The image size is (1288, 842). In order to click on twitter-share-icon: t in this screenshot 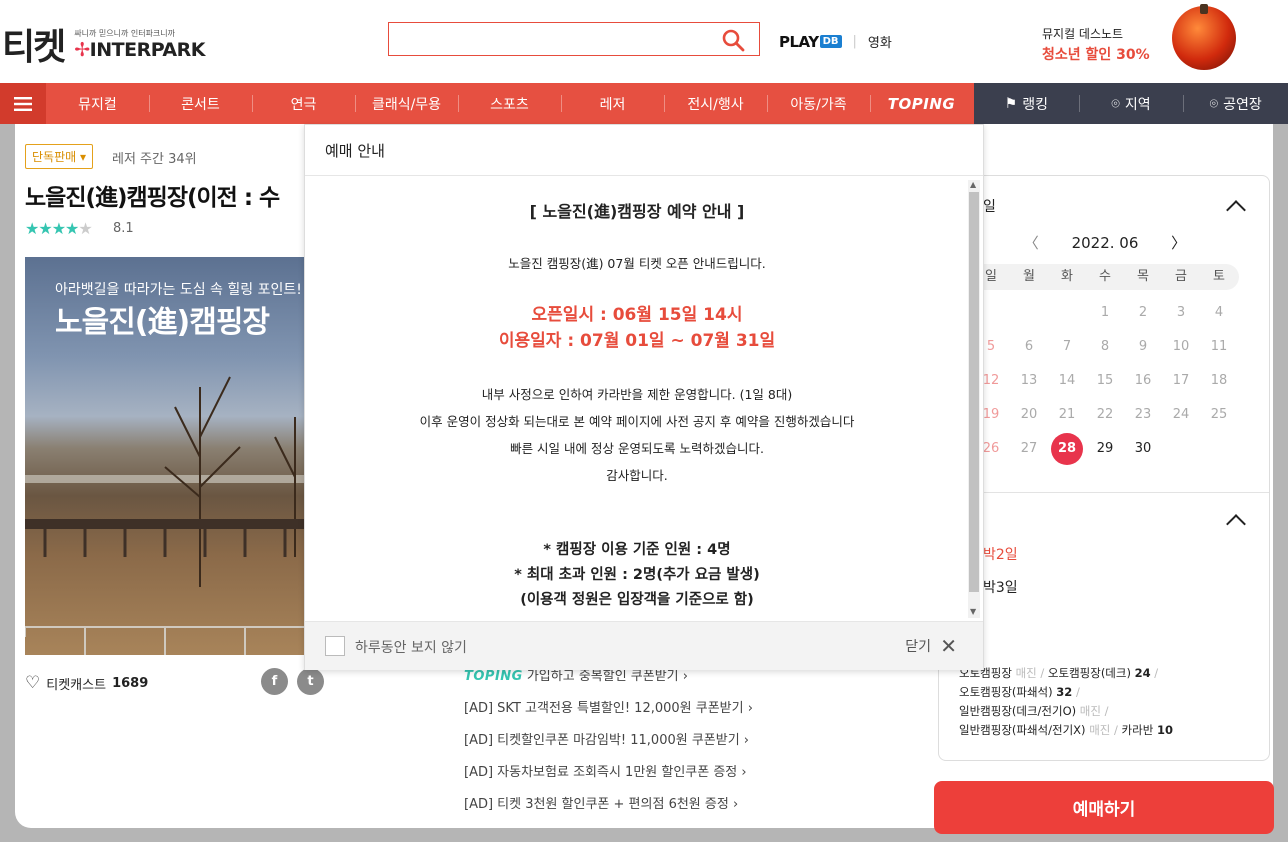, I will do `click(310, 681)`.